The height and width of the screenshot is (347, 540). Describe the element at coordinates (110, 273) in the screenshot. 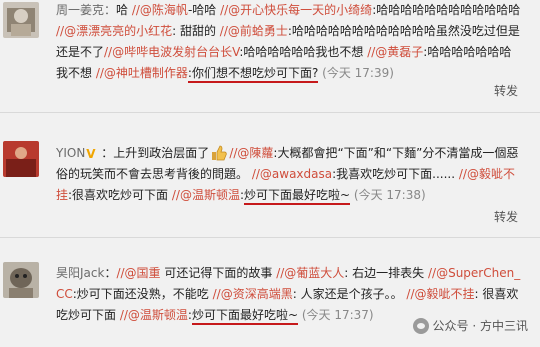

I see `text-segment: ：` at that location.